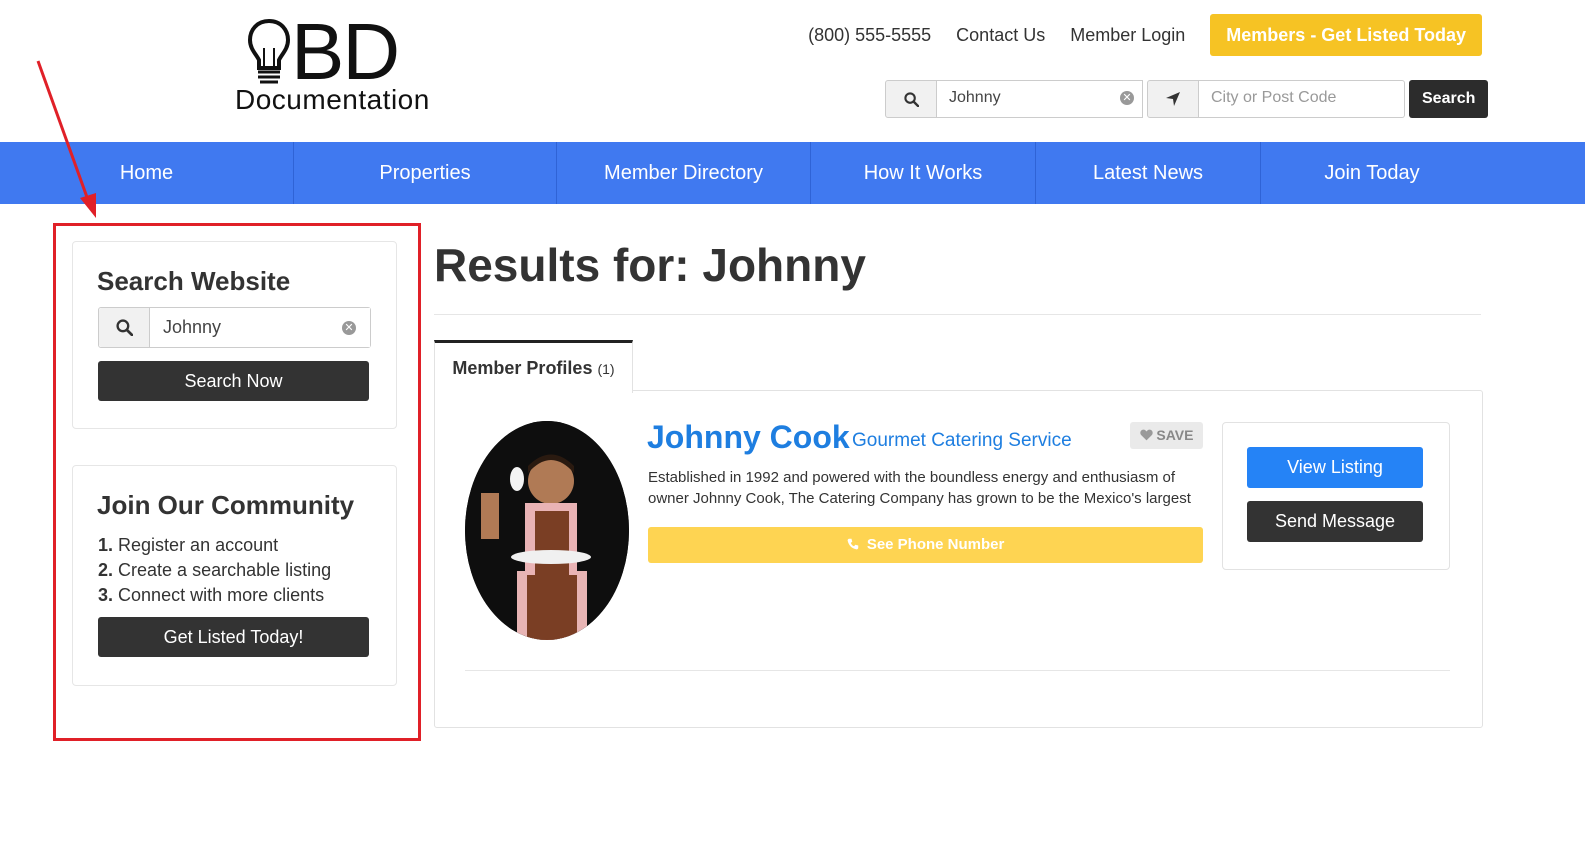  I want to click on get-listed-today-button: Get Listed Today!, so click(233, 637).